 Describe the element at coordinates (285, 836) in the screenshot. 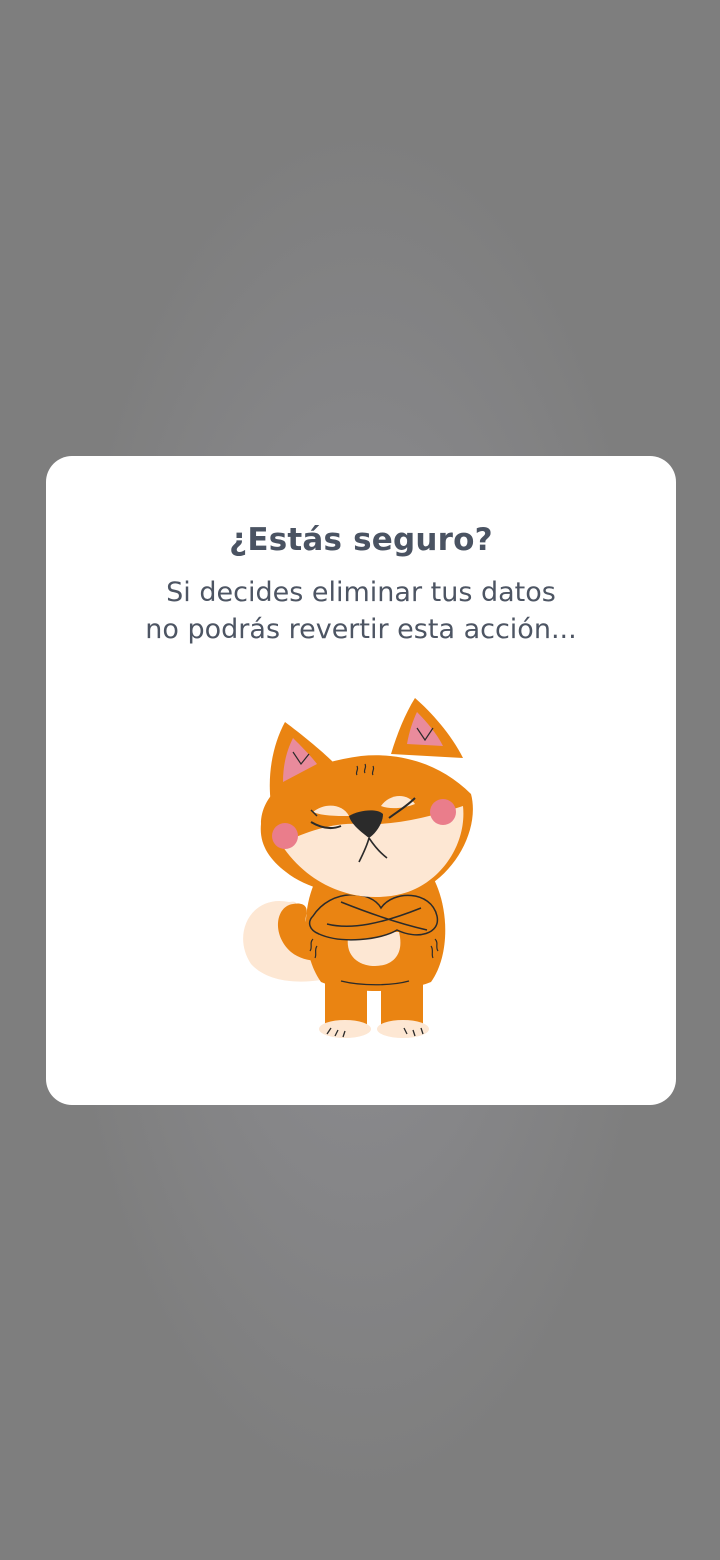

I see `dog-left-cheek` at that location.